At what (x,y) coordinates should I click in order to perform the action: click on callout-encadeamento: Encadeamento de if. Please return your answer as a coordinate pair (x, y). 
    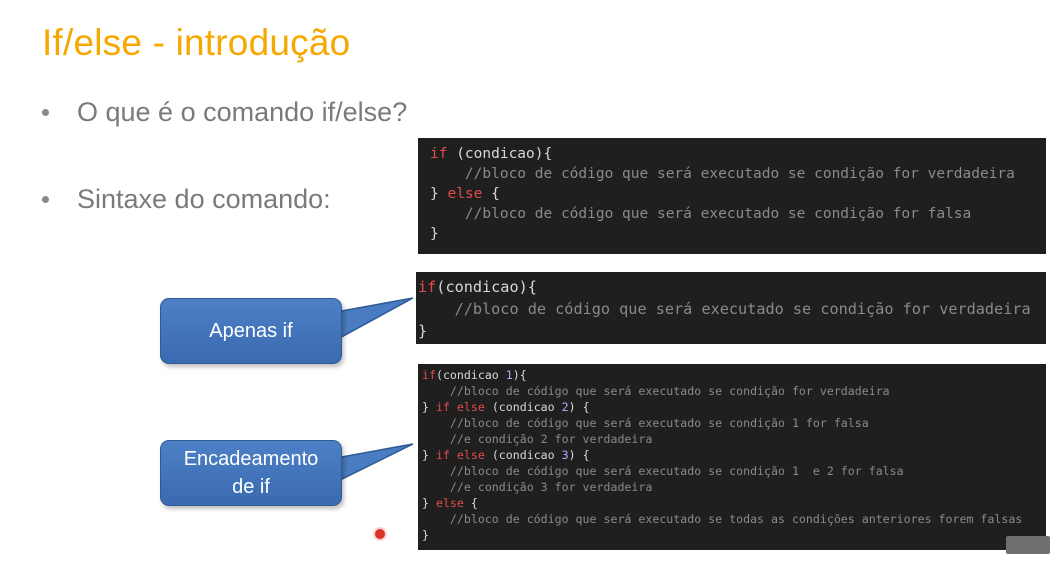
    Looking at the image, I should click on (251, 473).